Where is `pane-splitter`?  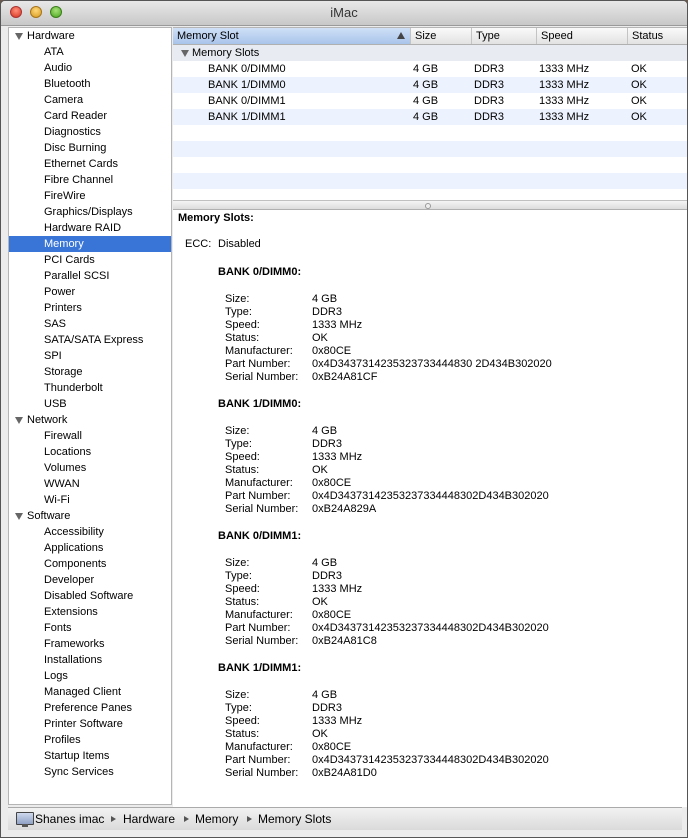 pane-splitter is located at coordinates (430, 205).